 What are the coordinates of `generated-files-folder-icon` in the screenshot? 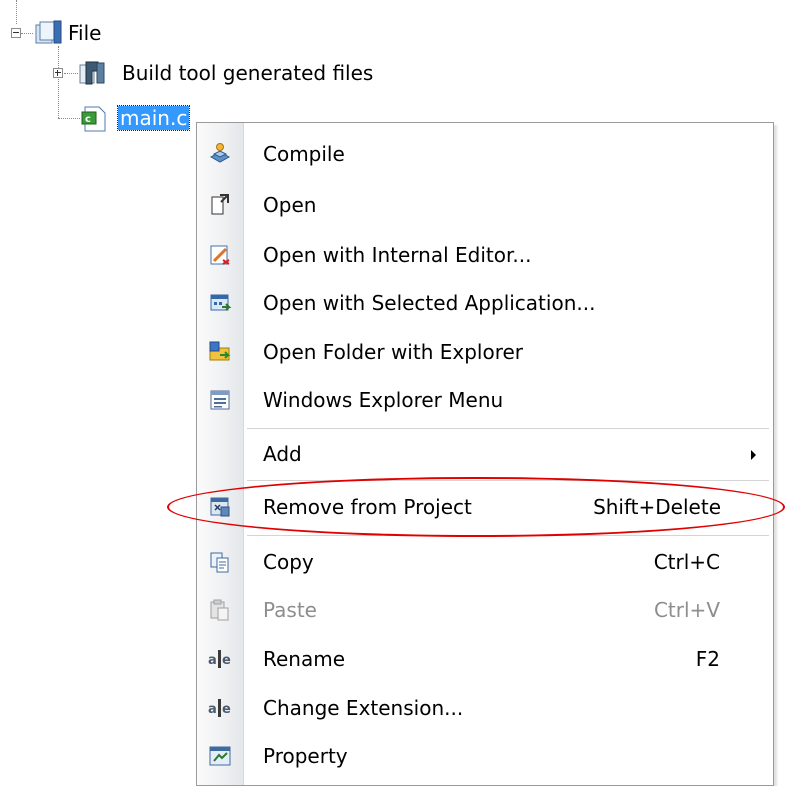 It's located at (93, 73).